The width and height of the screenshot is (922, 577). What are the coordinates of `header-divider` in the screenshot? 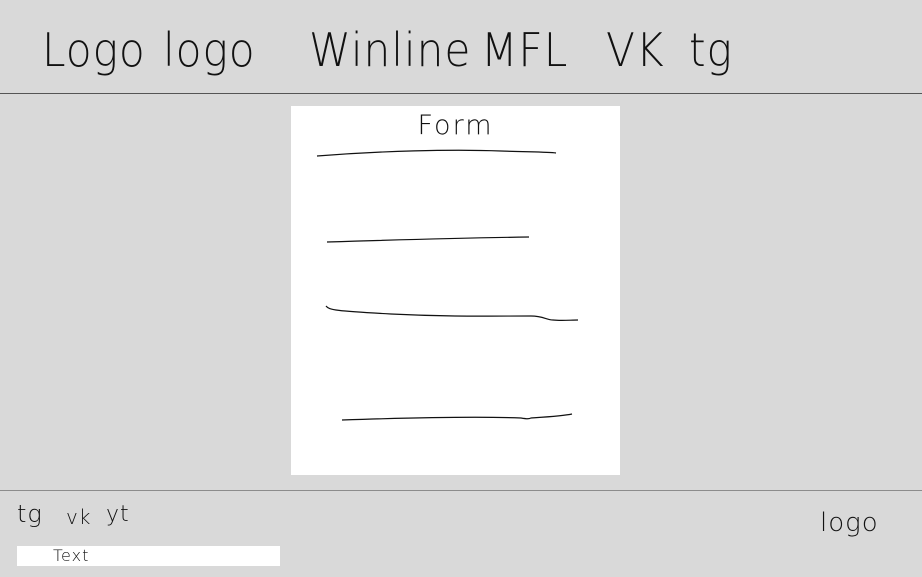 It's located at (461, 93).